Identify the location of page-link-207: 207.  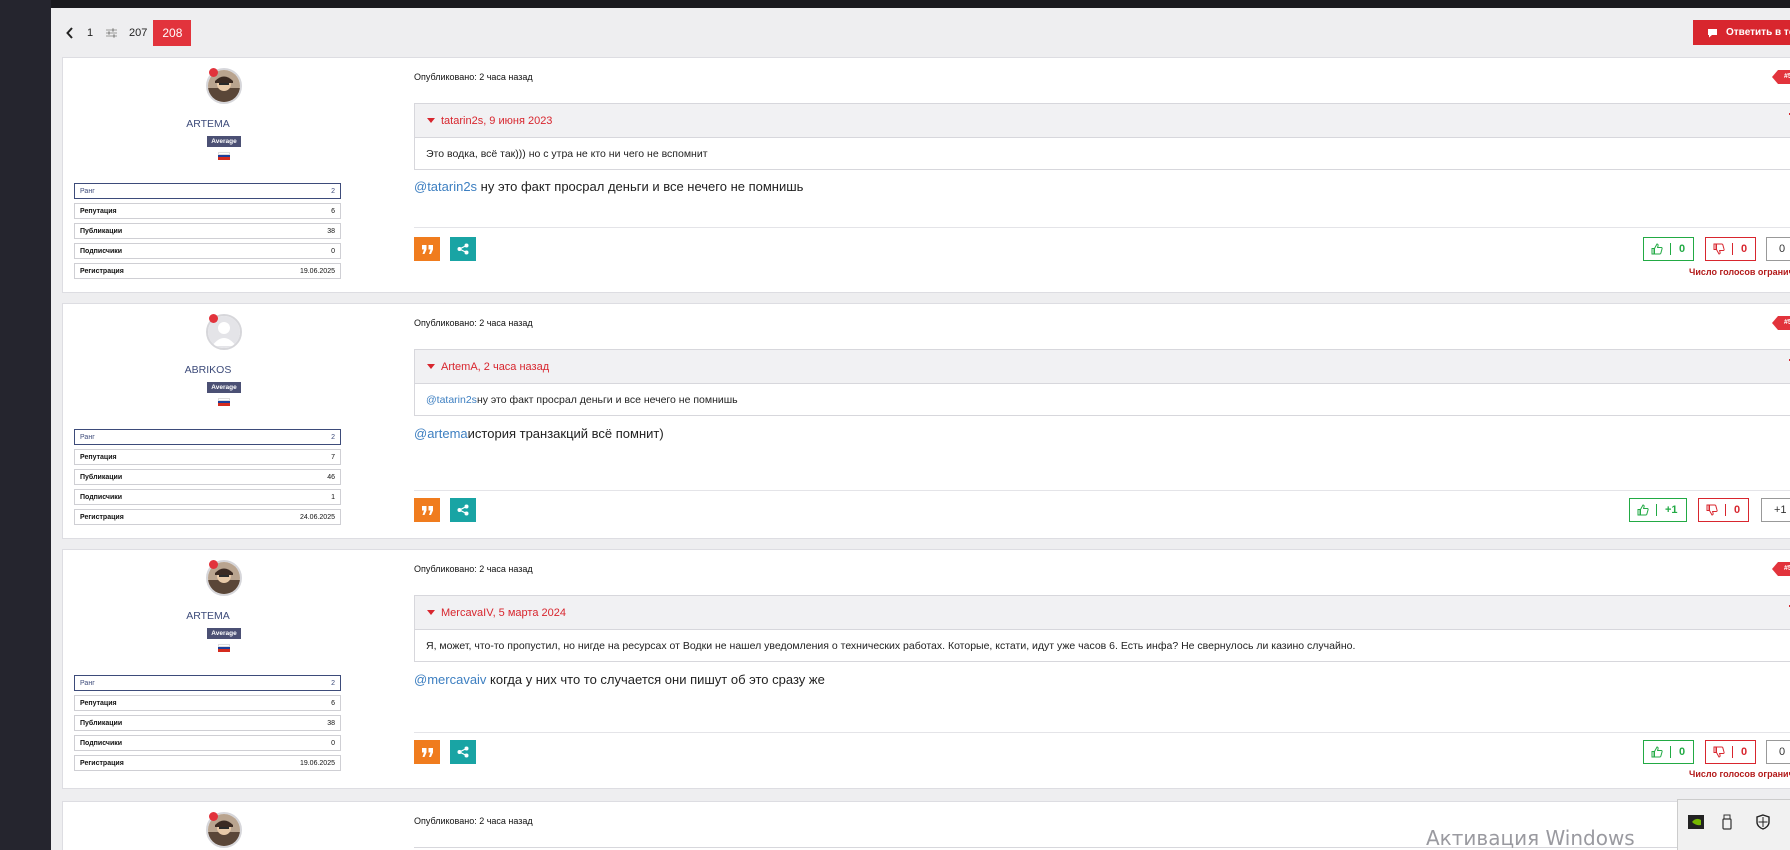
(138, 33).